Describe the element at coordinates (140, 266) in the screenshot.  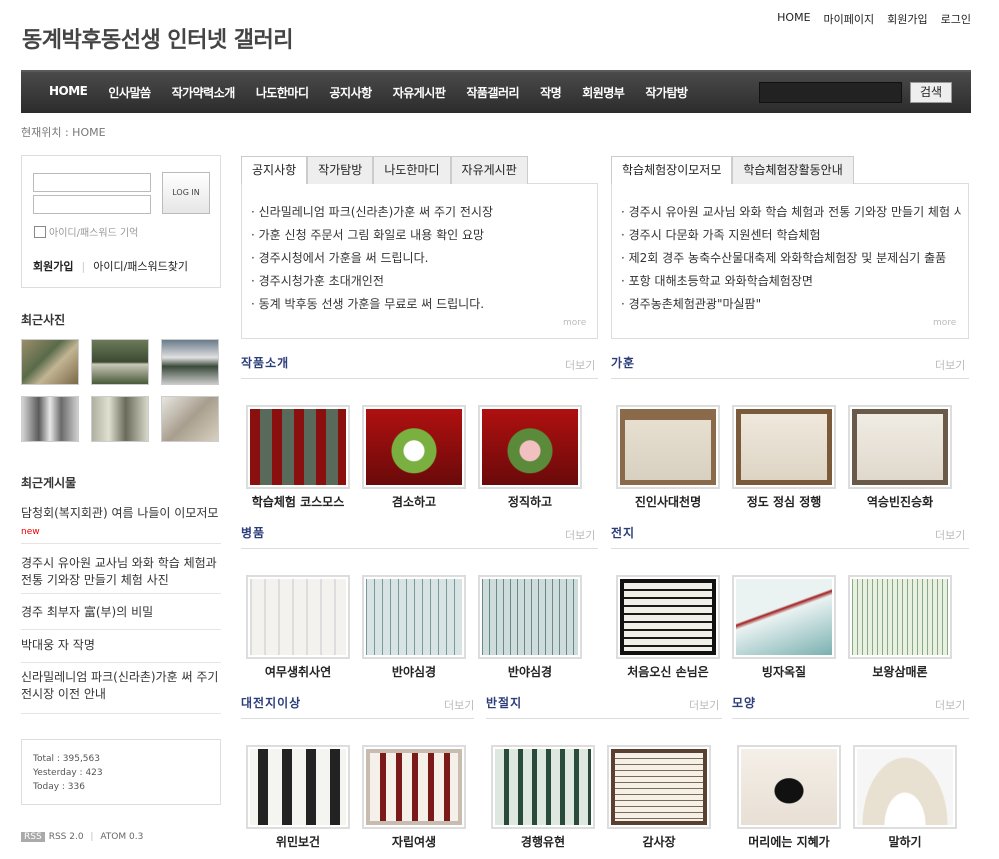
I see `find-account-link: 아이디/패스워드찾기` at that location.